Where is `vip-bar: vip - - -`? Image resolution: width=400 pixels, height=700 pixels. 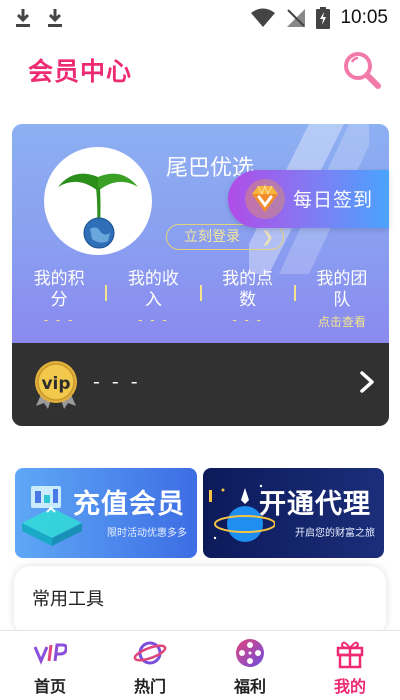
vip-bar: vip - - - is located at coordinates (200, 384).